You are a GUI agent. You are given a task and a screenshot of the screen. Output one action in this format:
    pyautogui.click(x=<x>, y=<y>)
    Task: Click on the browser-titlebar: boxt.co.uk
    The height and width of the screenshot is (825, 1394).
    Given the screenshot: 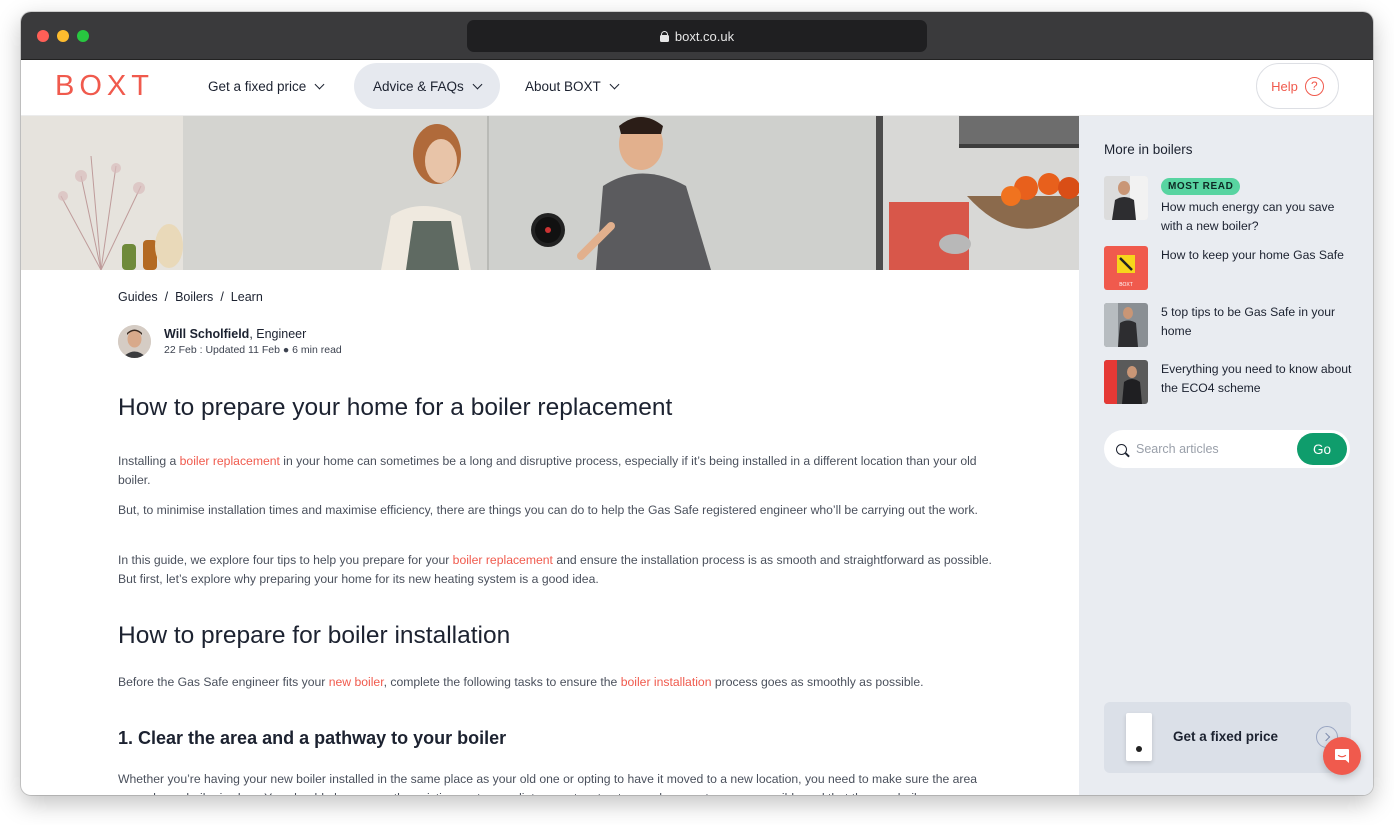 What is the action you would take?
    pyautogui.click(x=697, y=36)
    